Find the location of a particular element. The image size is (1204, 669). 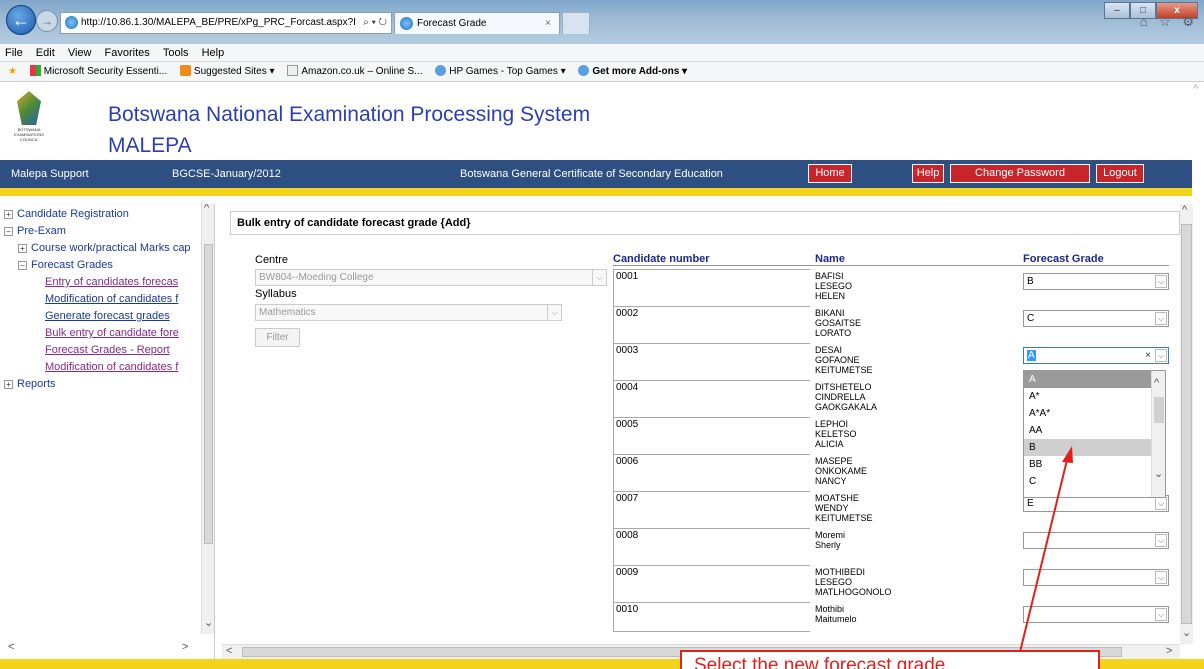

logout-button: Logout is located at coordinates (1120, 173).